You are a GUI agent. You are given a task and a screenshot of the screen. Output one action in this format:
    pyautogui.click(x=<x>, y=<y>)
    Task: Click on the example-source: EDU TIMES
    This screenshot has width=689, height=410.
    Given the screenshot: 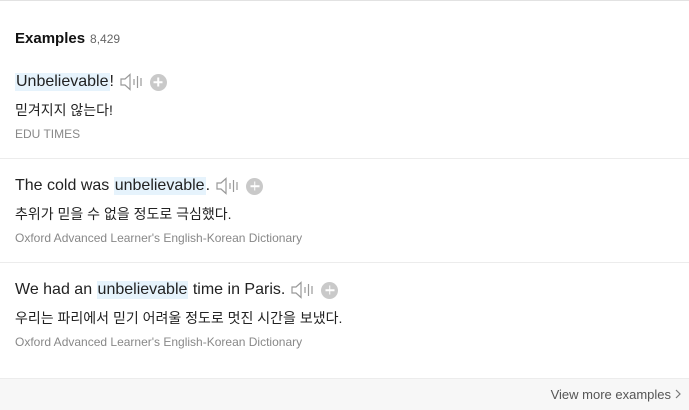 What is the action you would take?
    pyautogui.click(x=48, y=134)
    